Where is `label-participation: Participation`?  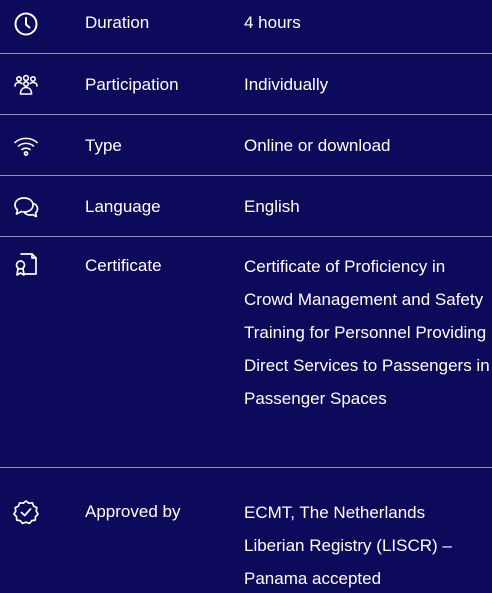
label-participation: Participation is located at coordinates (132, 84).